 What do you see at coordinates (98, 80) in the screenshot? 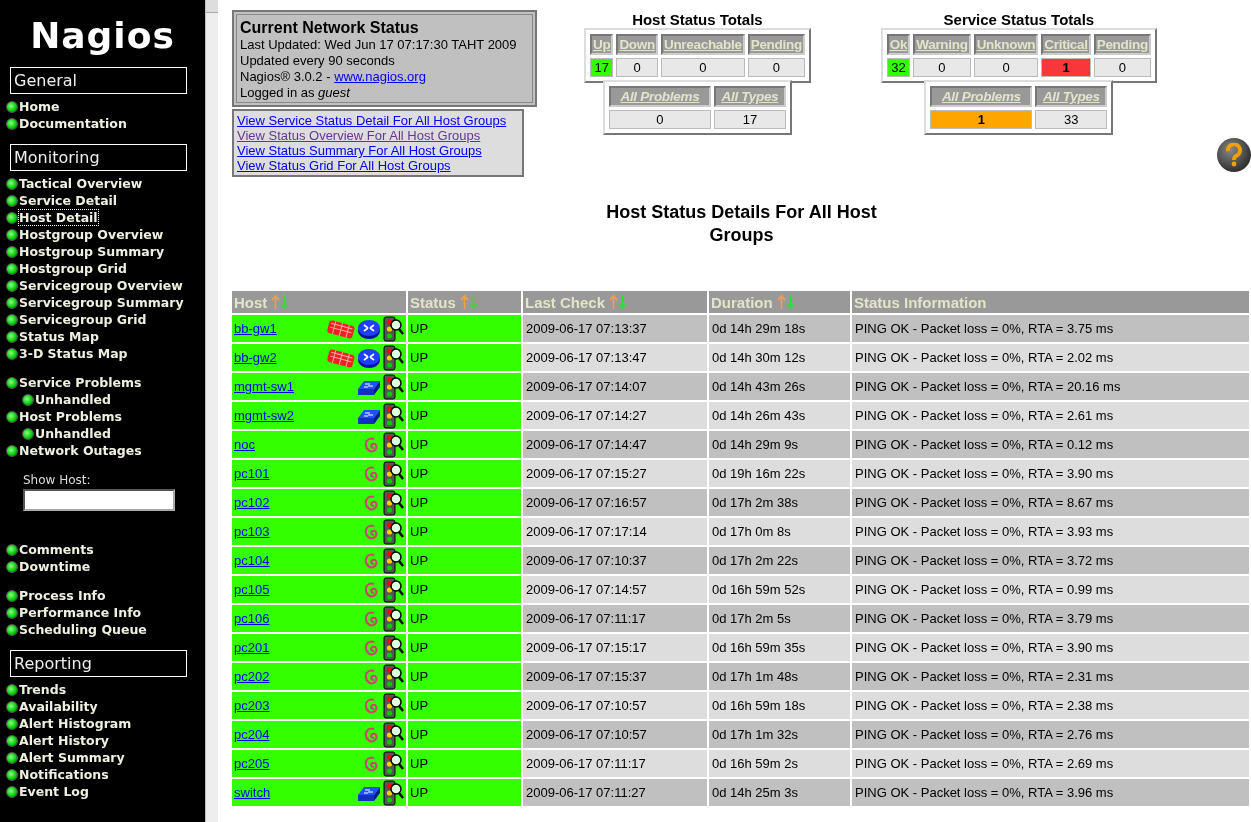
I see `section-title: General` at bounding box center [98, 80].